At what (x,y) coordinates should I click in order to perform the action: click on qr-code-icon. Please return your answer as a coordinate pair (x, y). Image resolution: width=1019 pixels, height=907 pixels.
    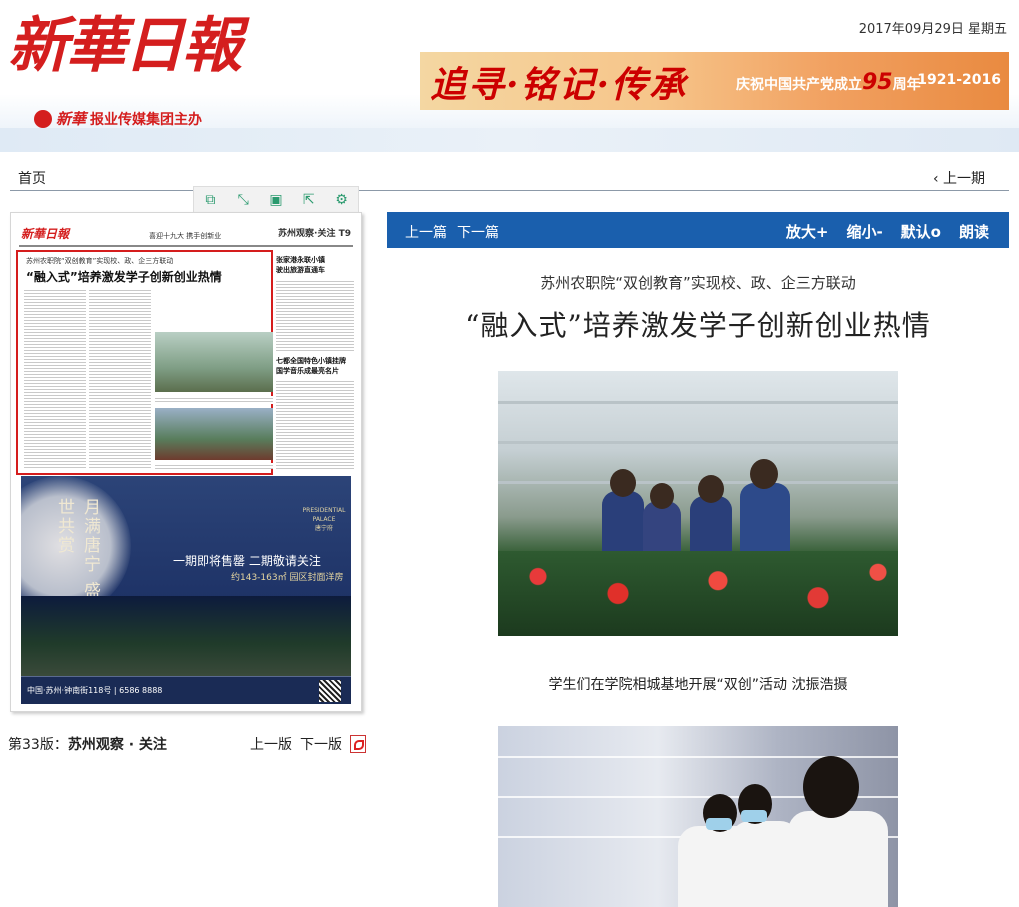
    Looking at the image, I should click on (330, 691).